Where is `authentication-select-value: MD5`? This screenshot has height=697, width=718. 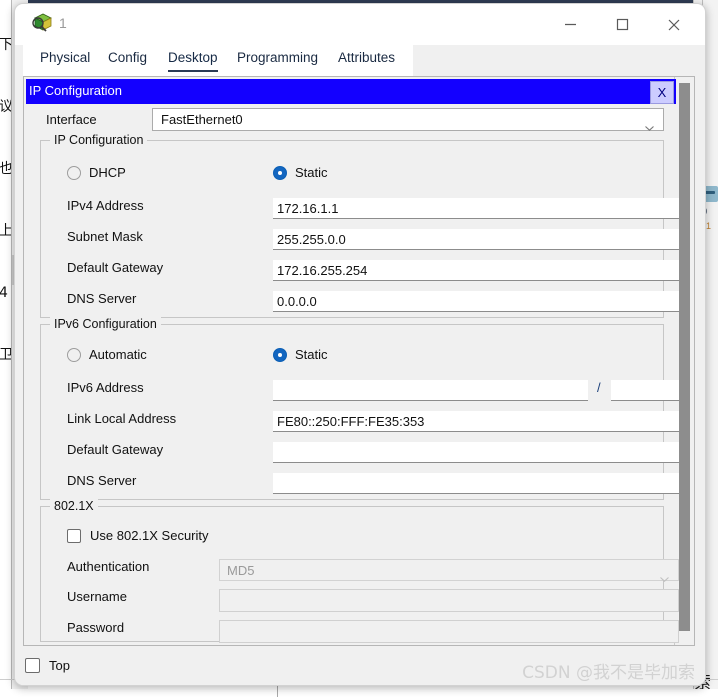
authentication-select-value: MD5 is located at coordinates (241, 570).